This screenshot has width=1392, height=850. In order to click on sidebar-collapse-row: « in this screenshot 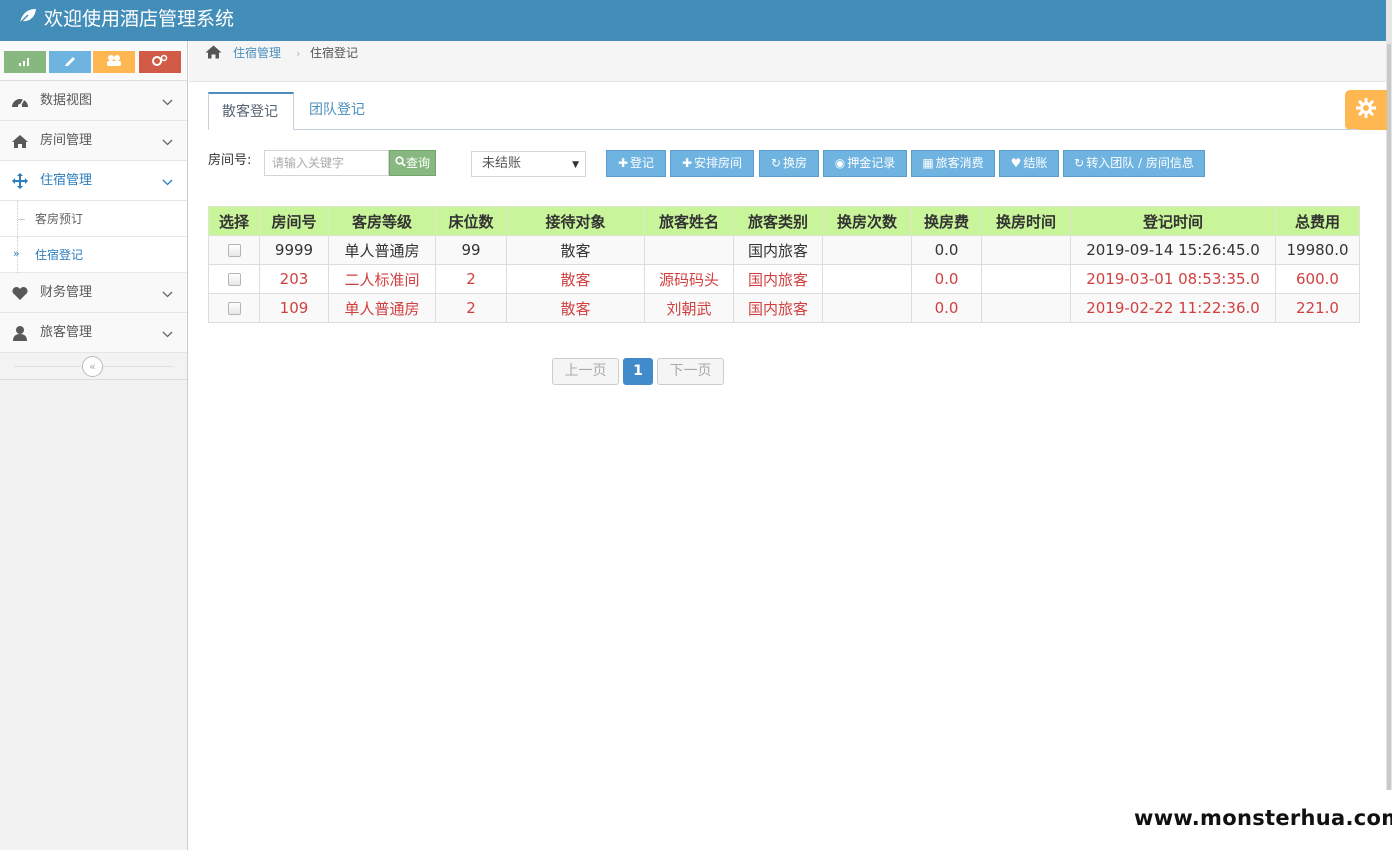, I will do `click(93, 366)`.